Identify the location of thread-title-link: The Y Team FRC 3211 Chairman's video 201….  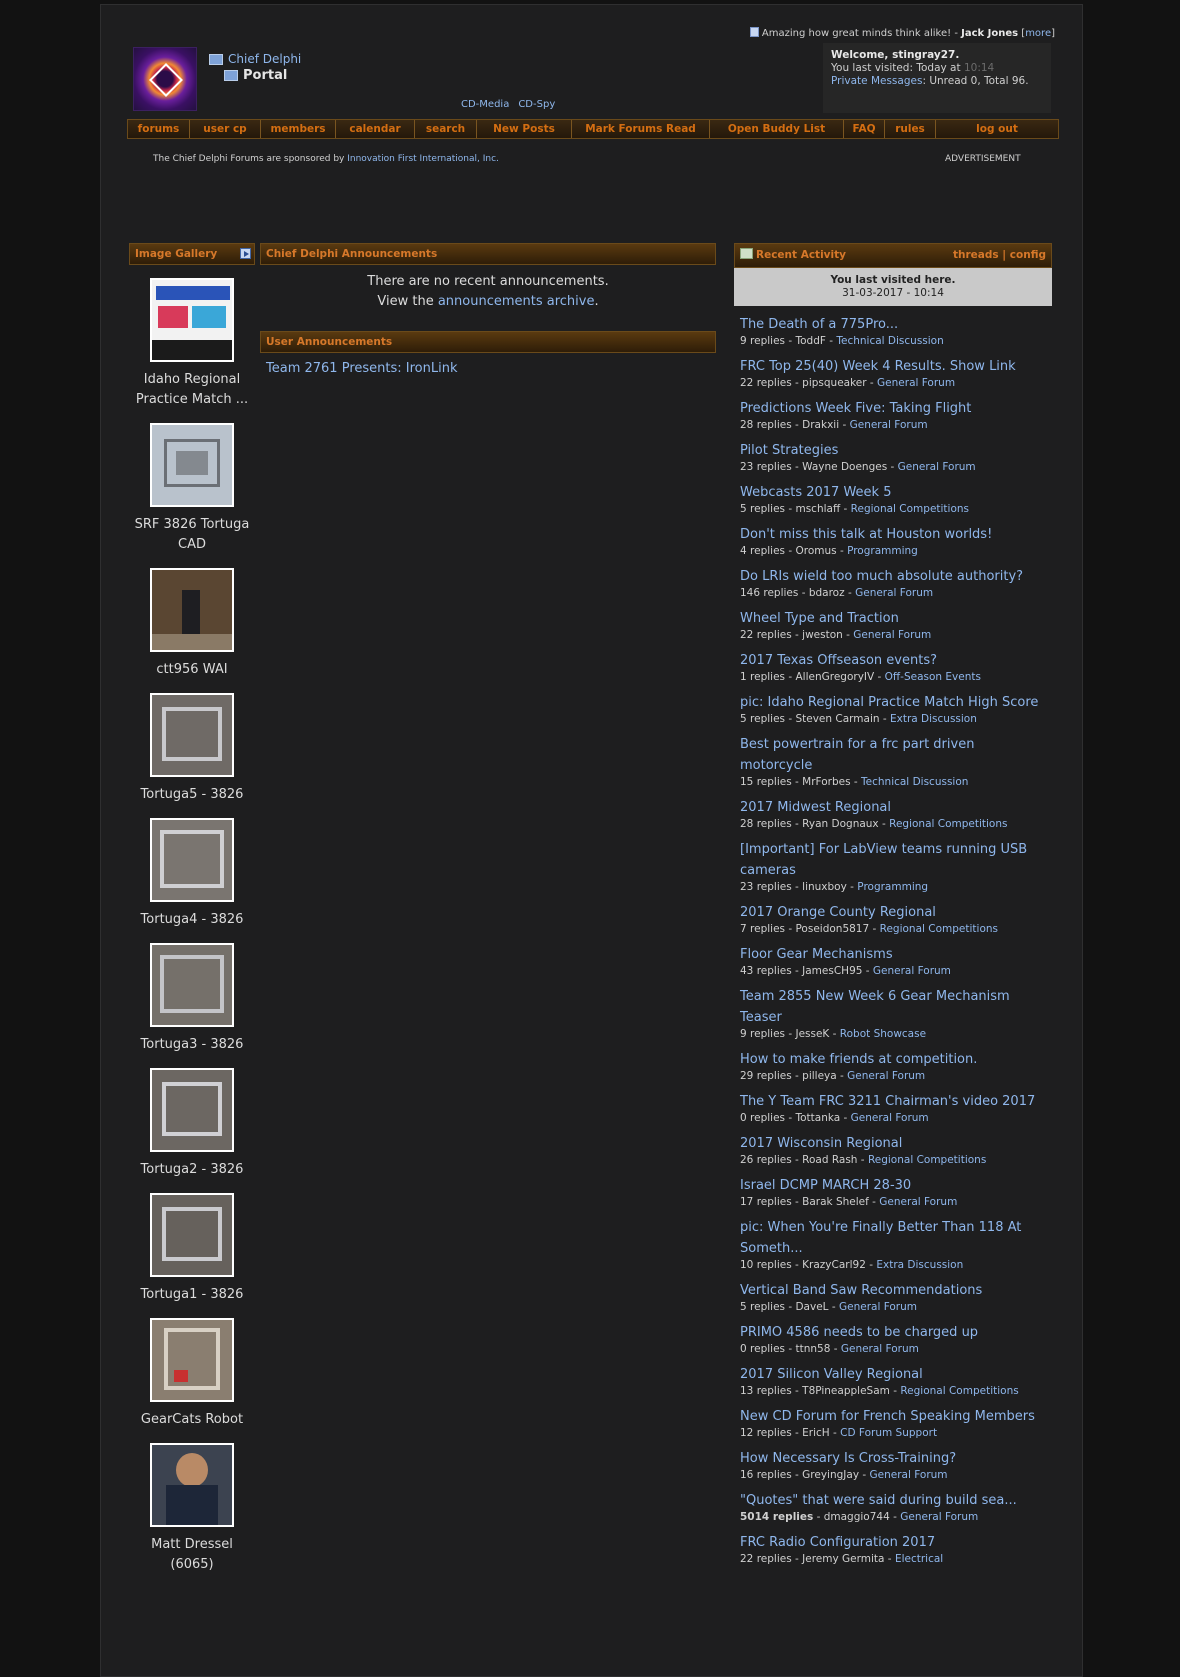
(893, 1101).